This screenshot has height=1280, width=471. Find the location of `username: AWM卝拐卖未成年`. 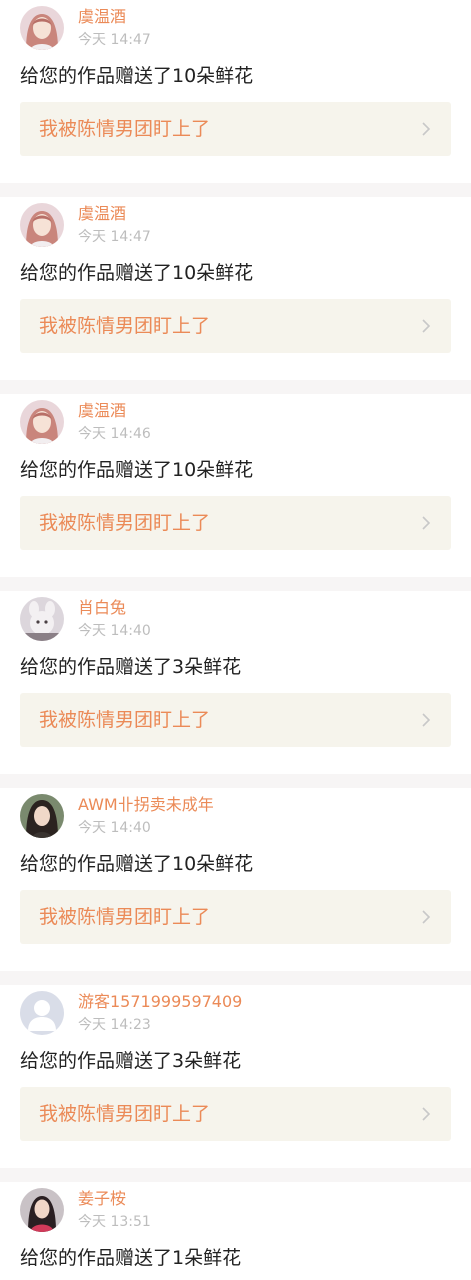

username: AWM卝拐卖未成年 is located at coordinates (146, 805).